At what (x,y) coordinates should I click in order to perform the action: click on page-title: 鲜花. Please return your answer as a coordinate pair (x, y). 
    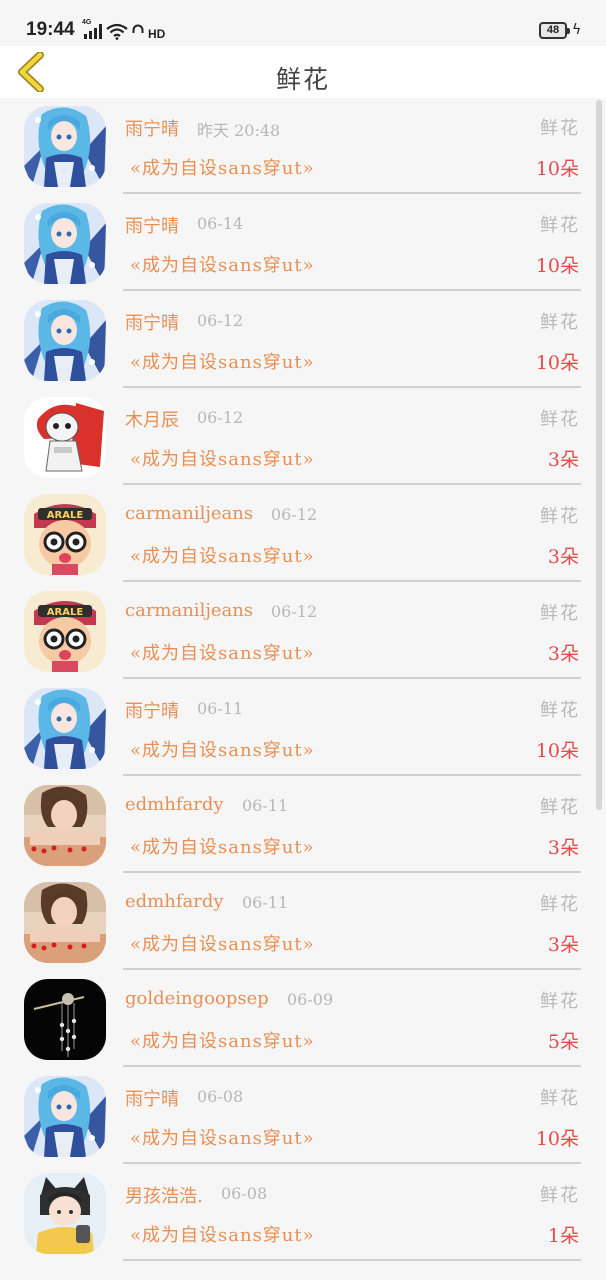
    Looking at the image, I should click on (302, 79).